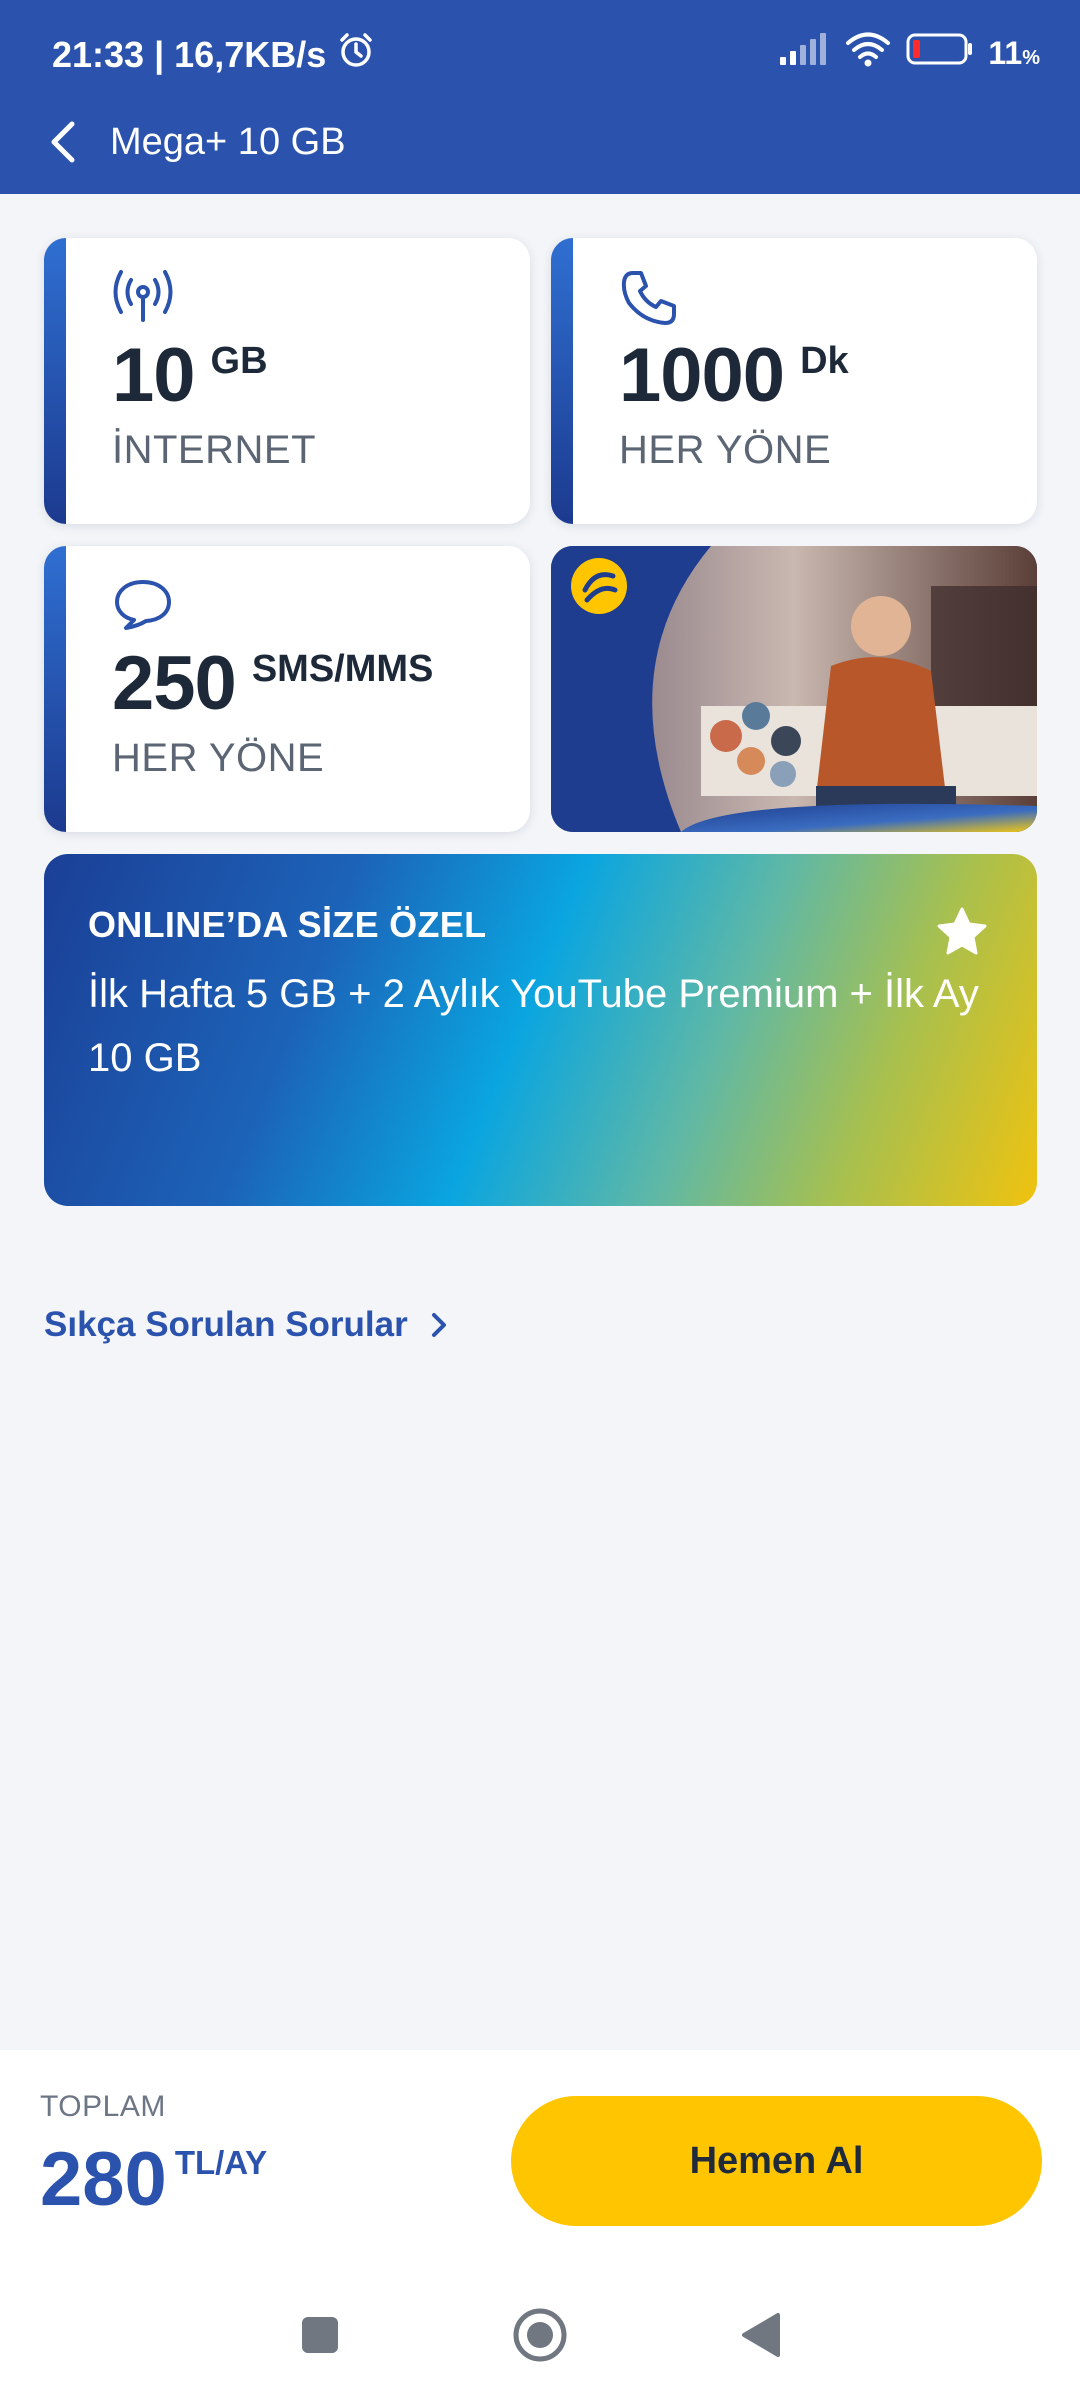 The height and width of the screenshot is (2400, 1080). What do you see at coordinates (218, 758) in the screenshot?
I see `sms-label: HER YÖNE` at bounding box center [218, 758].